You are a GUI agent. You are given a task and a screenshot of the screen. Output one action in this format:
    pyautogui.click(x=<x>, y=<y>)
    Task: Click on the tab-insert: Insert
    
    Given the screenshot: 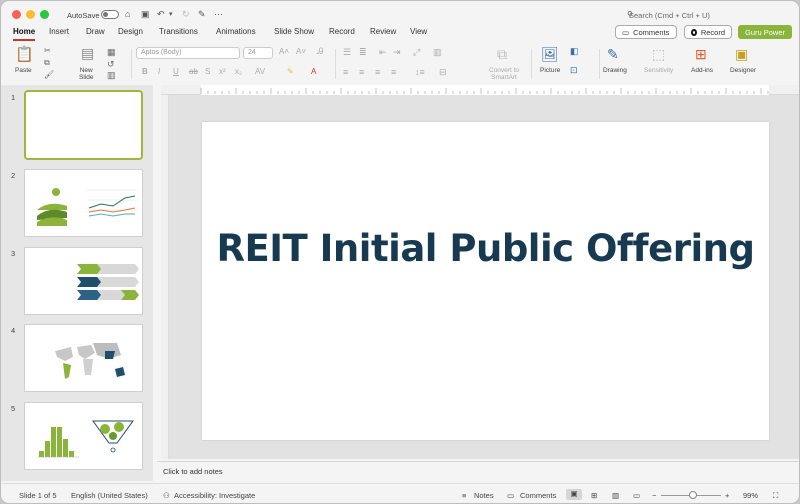 What is the action you would take?
    pyautogui.click(x=59, y=31)
    